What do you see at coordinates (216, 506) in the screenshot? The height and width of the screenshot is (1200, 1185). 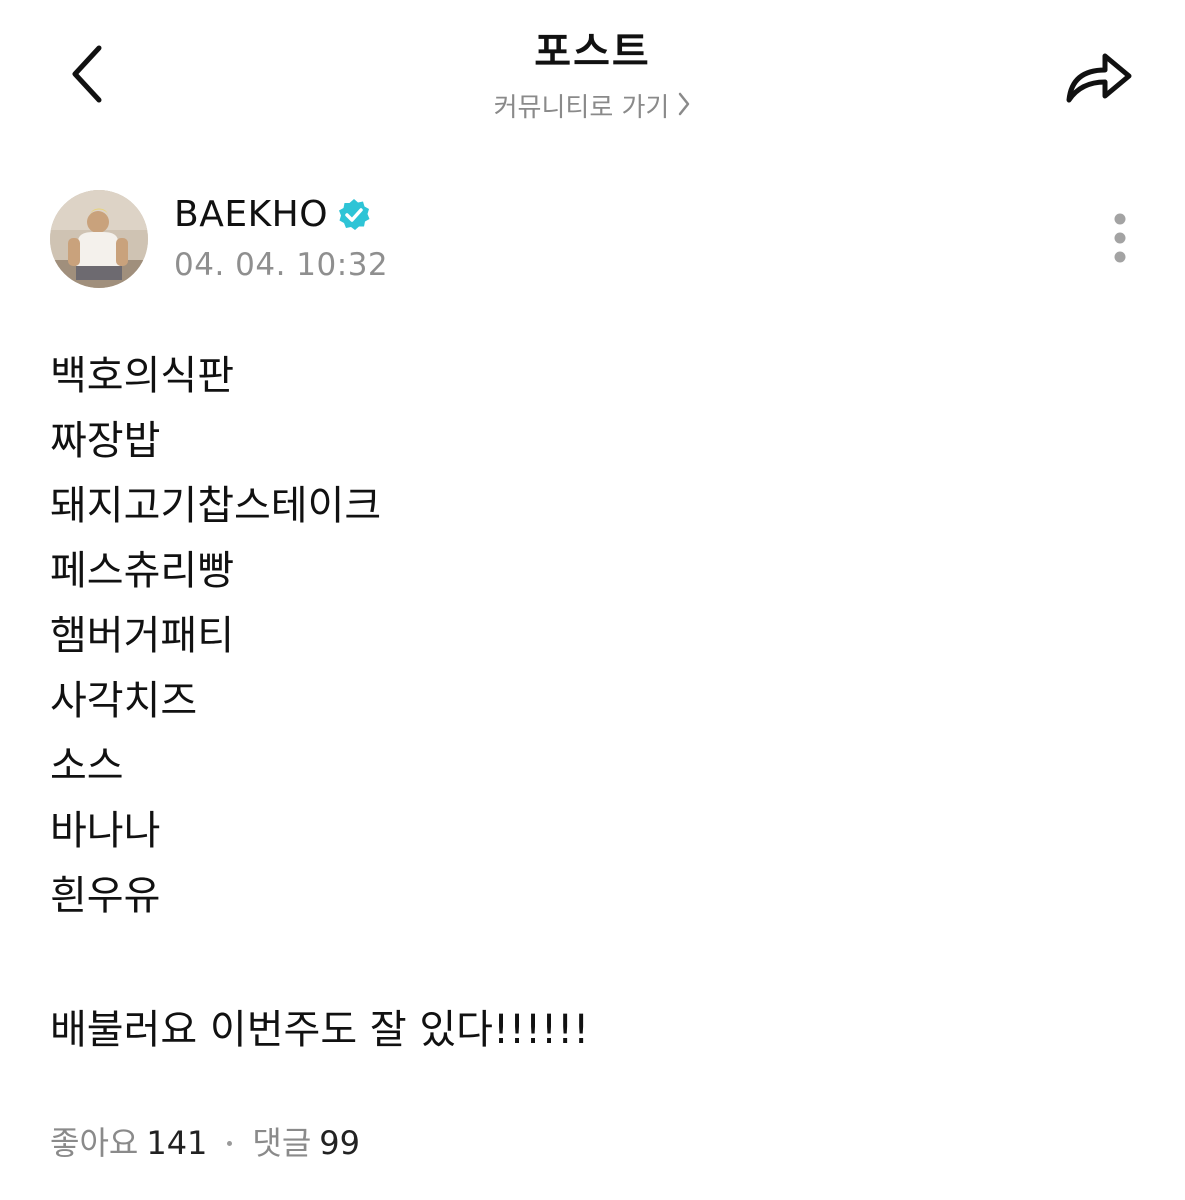 I see `post-line: 돼지고기찹스테이크` at bounding box center [216, 506].